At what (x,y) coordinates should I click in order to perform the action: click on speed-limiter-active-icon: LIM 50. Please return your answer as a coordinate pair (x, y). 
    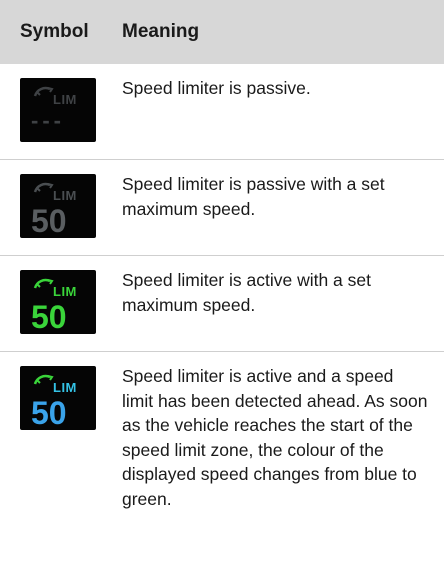
    Looking at the image, I should click on (58, 302).